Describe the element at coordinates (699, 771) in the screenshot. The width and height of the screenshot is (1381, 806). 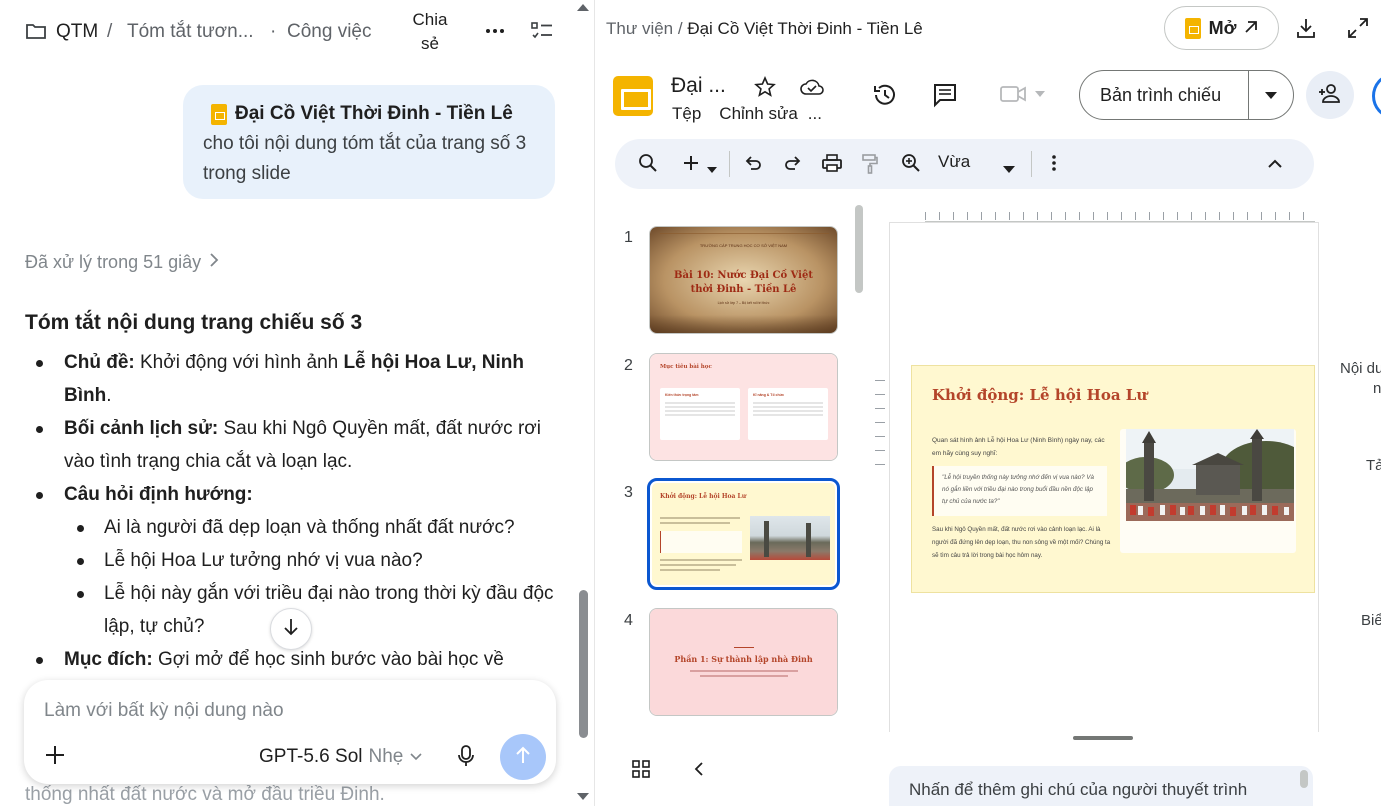
I see `collapse-filmstrip-icon` at that location.